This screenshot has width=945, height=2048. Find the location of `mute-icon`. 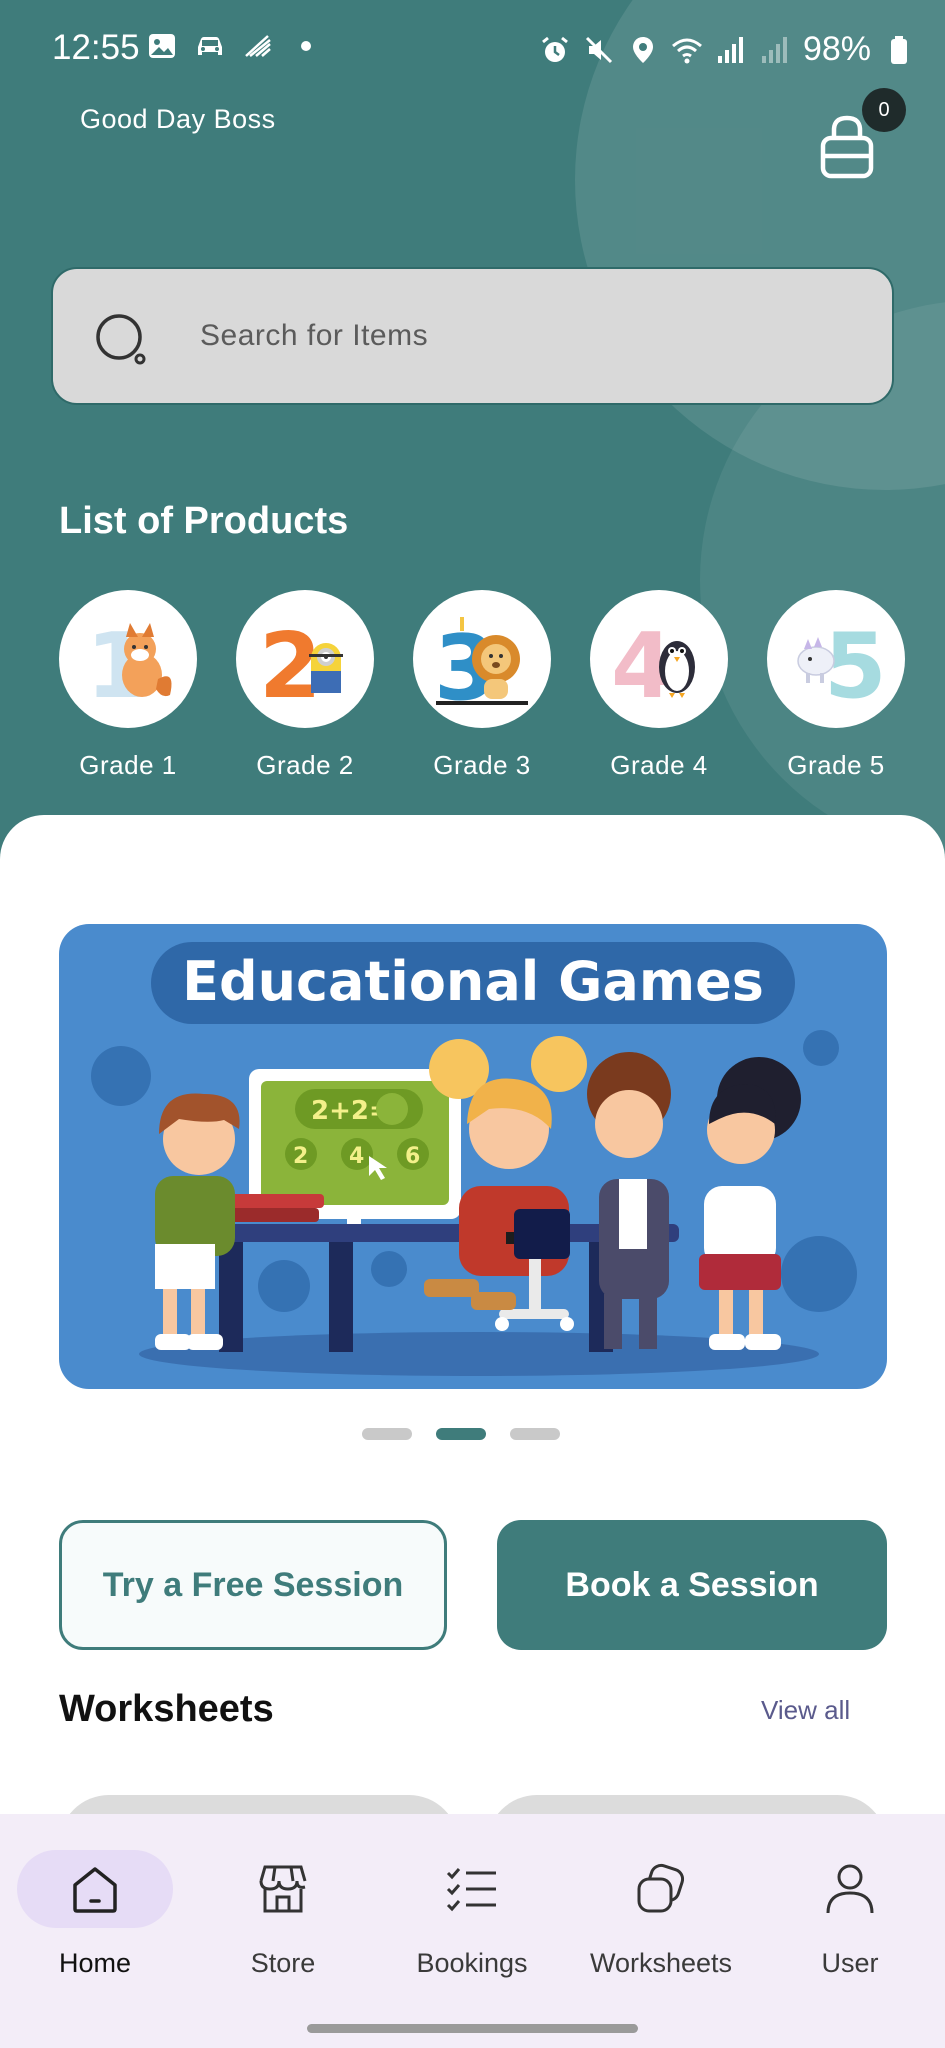

mute-icon is located at coordinates (598, 49).